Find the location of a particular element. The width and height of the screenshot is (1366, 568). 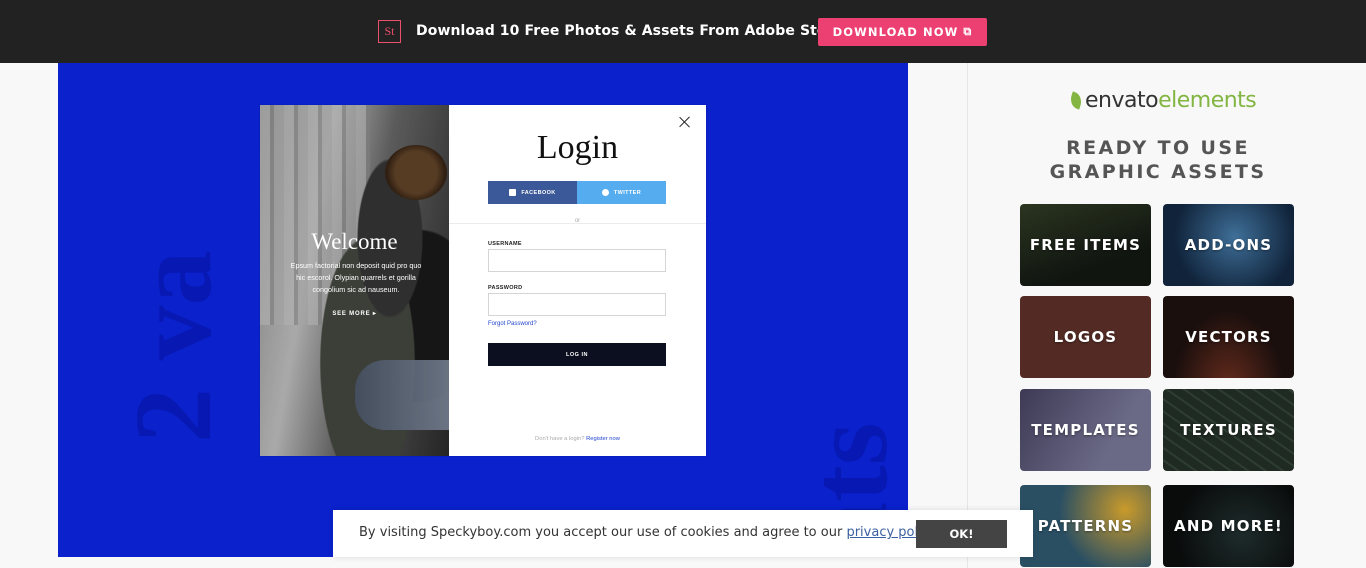

or-separator: or is located at coordinates (577, 221).